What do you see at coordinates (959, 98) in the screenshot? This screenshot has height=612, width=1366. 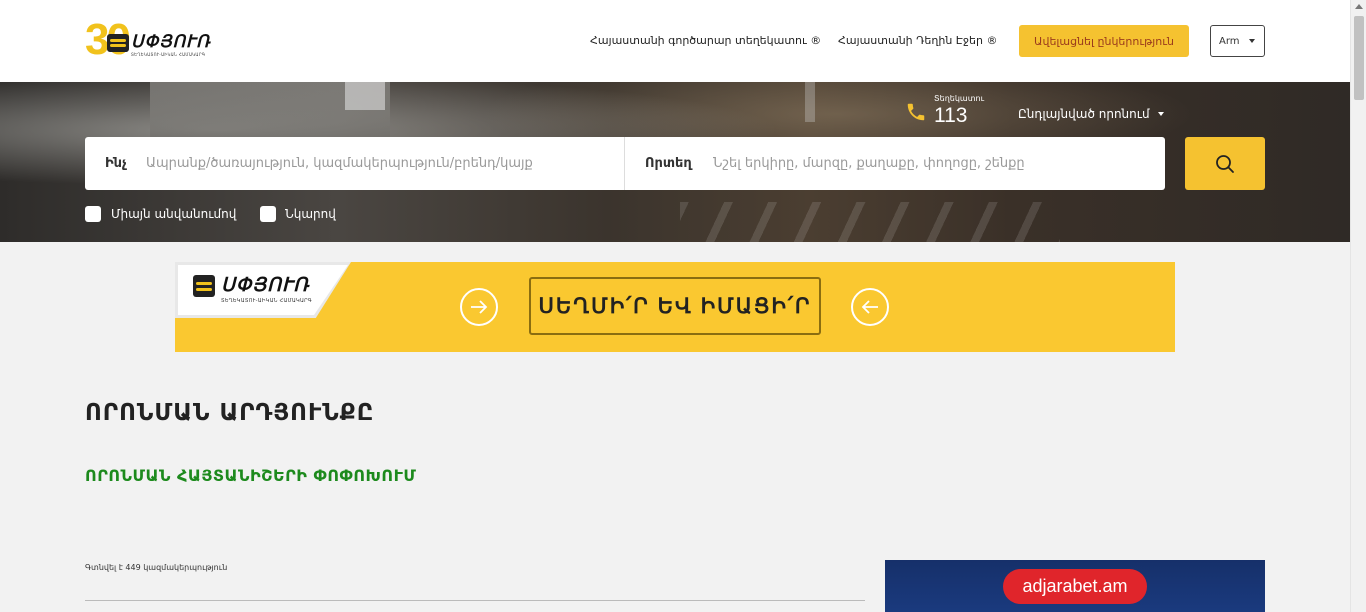 I see `info-service-label: Տեղեկատու` at bounding box center [959, 98].